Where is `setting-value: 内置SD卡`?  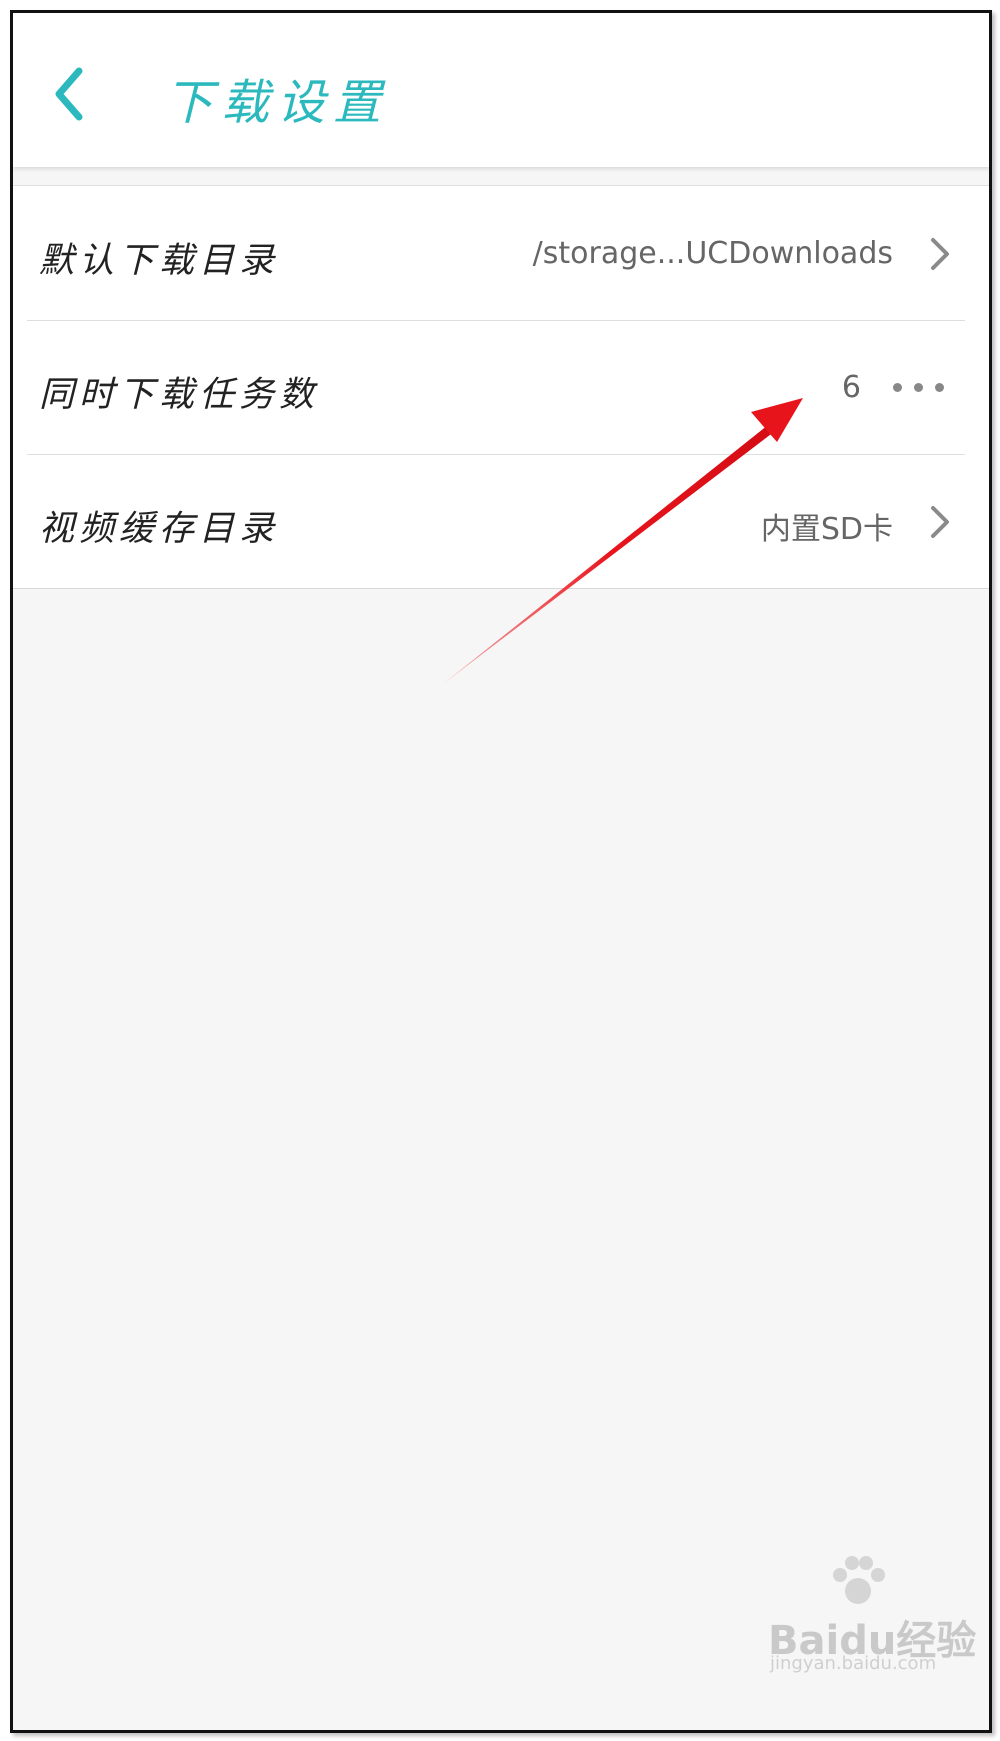 setting-value: 内置SD卡 is located at coordinates (826, 529).